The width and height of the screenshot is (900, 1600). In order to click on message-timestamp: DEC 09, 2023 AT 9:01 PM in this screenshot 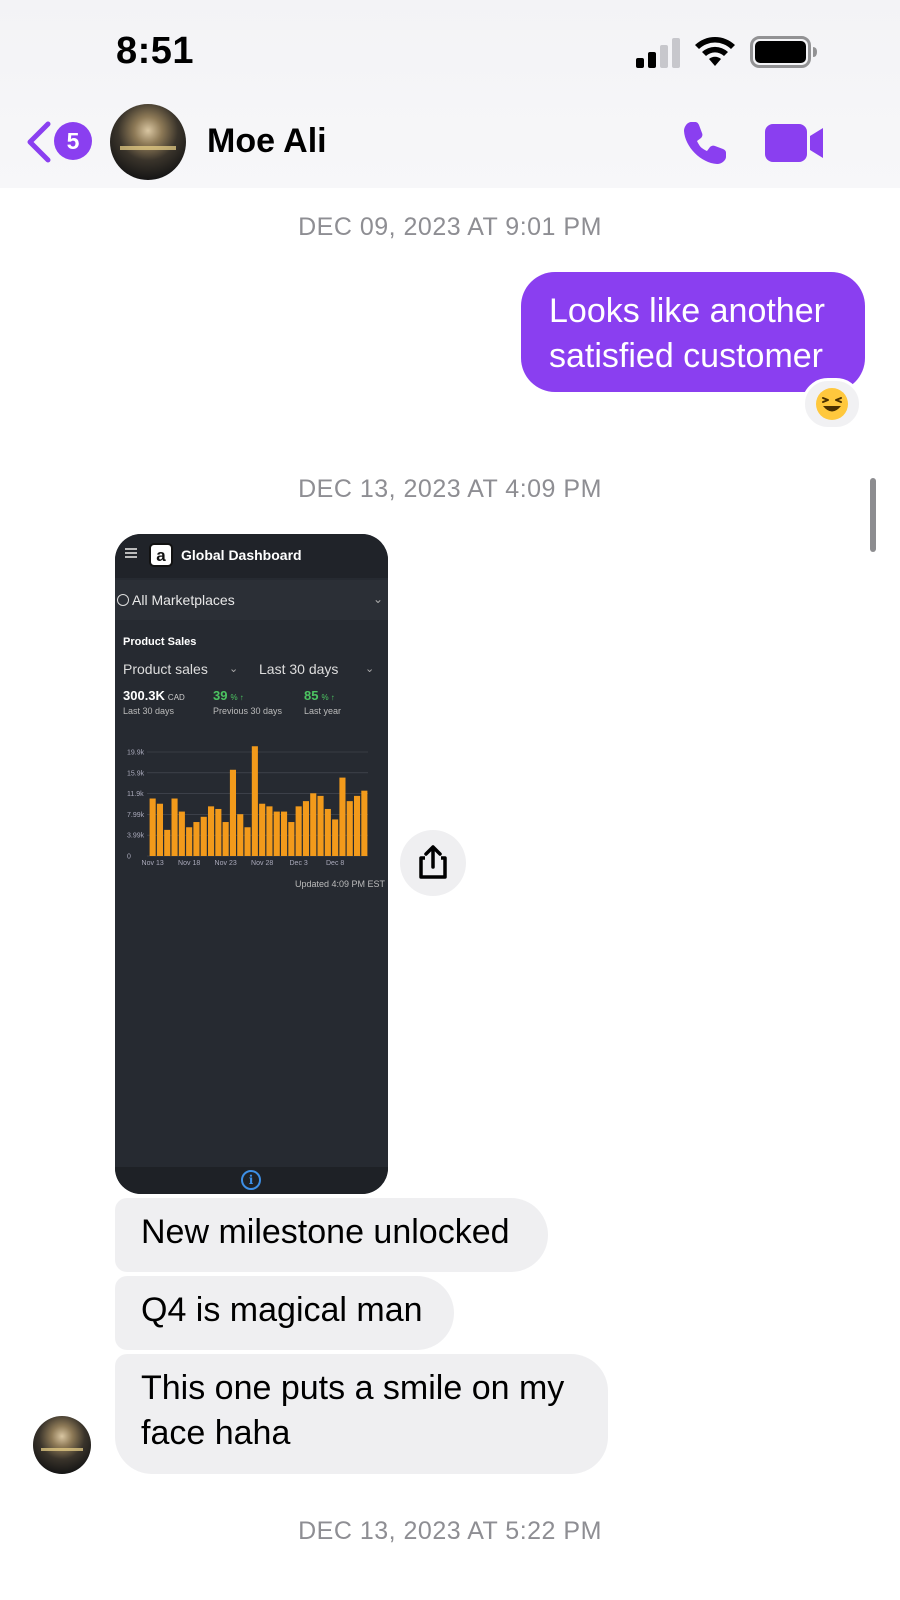, I will do `click(450, 227)`.